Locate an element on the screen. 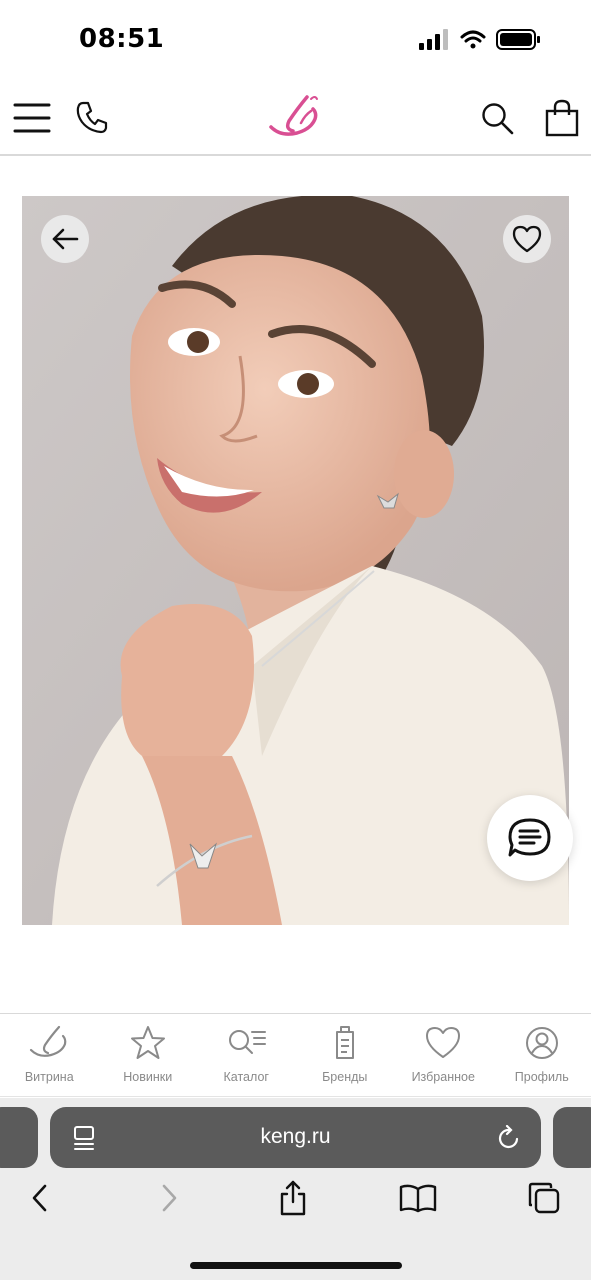  previous-tab-peek is located at coordinates (19, 1137).